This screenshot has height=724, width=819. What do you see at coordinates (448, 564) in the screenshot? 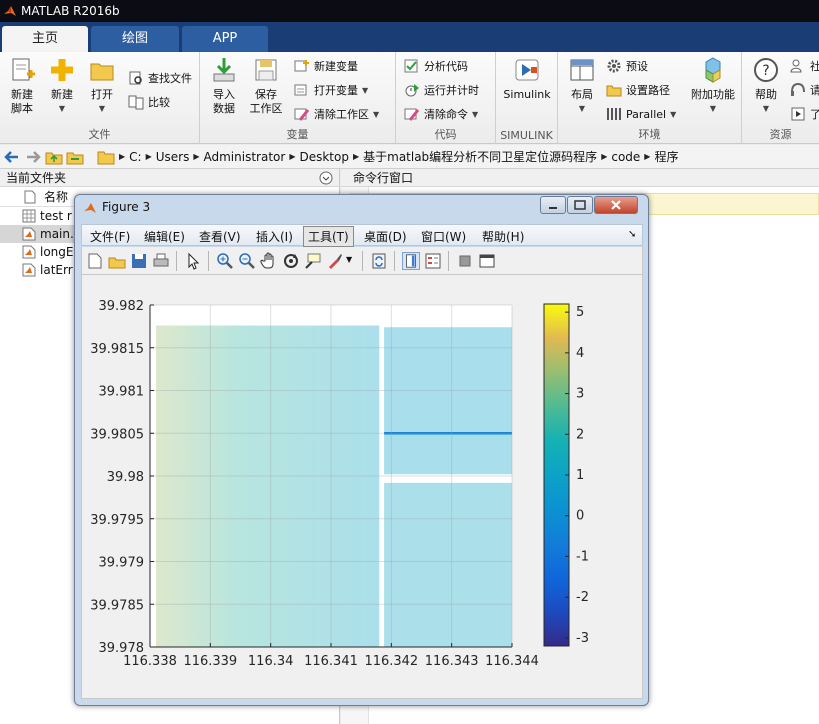
I see `heatmap-block` at bounding box center [448, 564].